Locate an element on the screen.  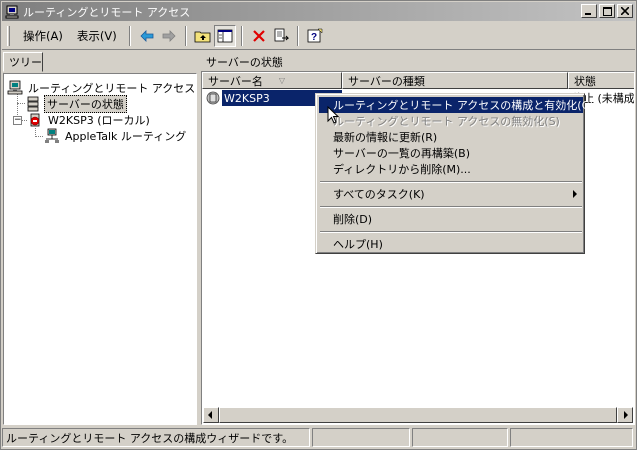
menu-item-refresh: 最新の情報に更新(R) is located at coordinates (451, 137).